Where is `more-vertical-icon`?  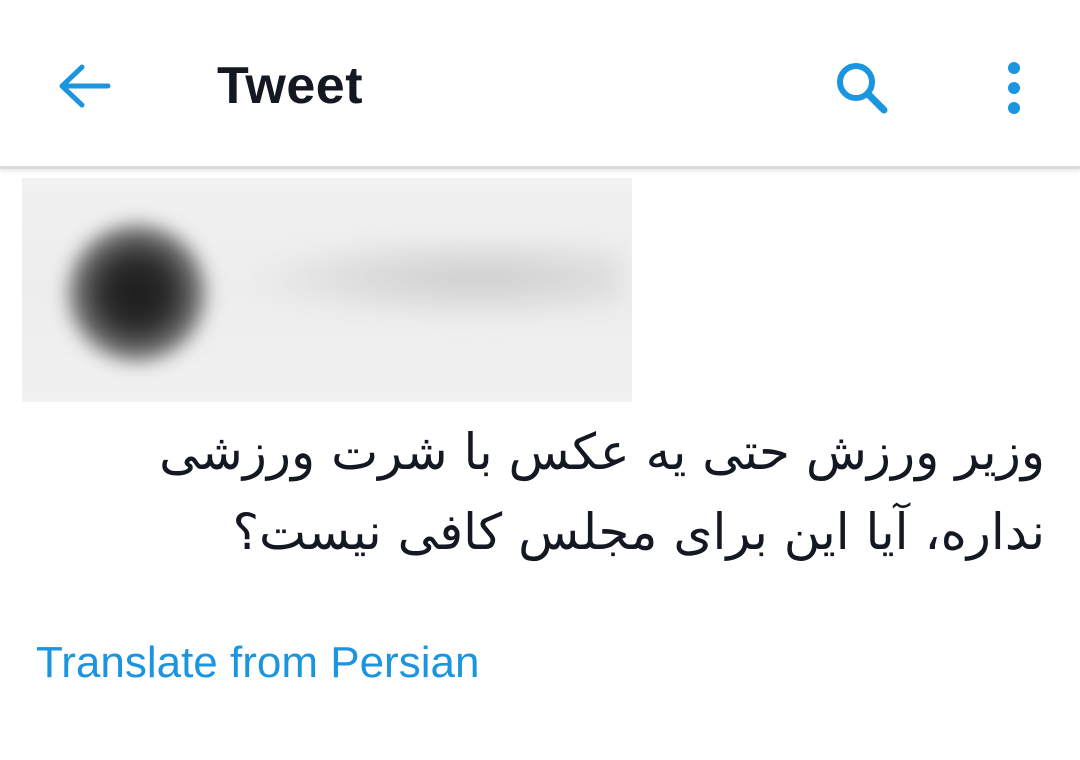 more-vertical-icon is located at coordinates (1014, 88).